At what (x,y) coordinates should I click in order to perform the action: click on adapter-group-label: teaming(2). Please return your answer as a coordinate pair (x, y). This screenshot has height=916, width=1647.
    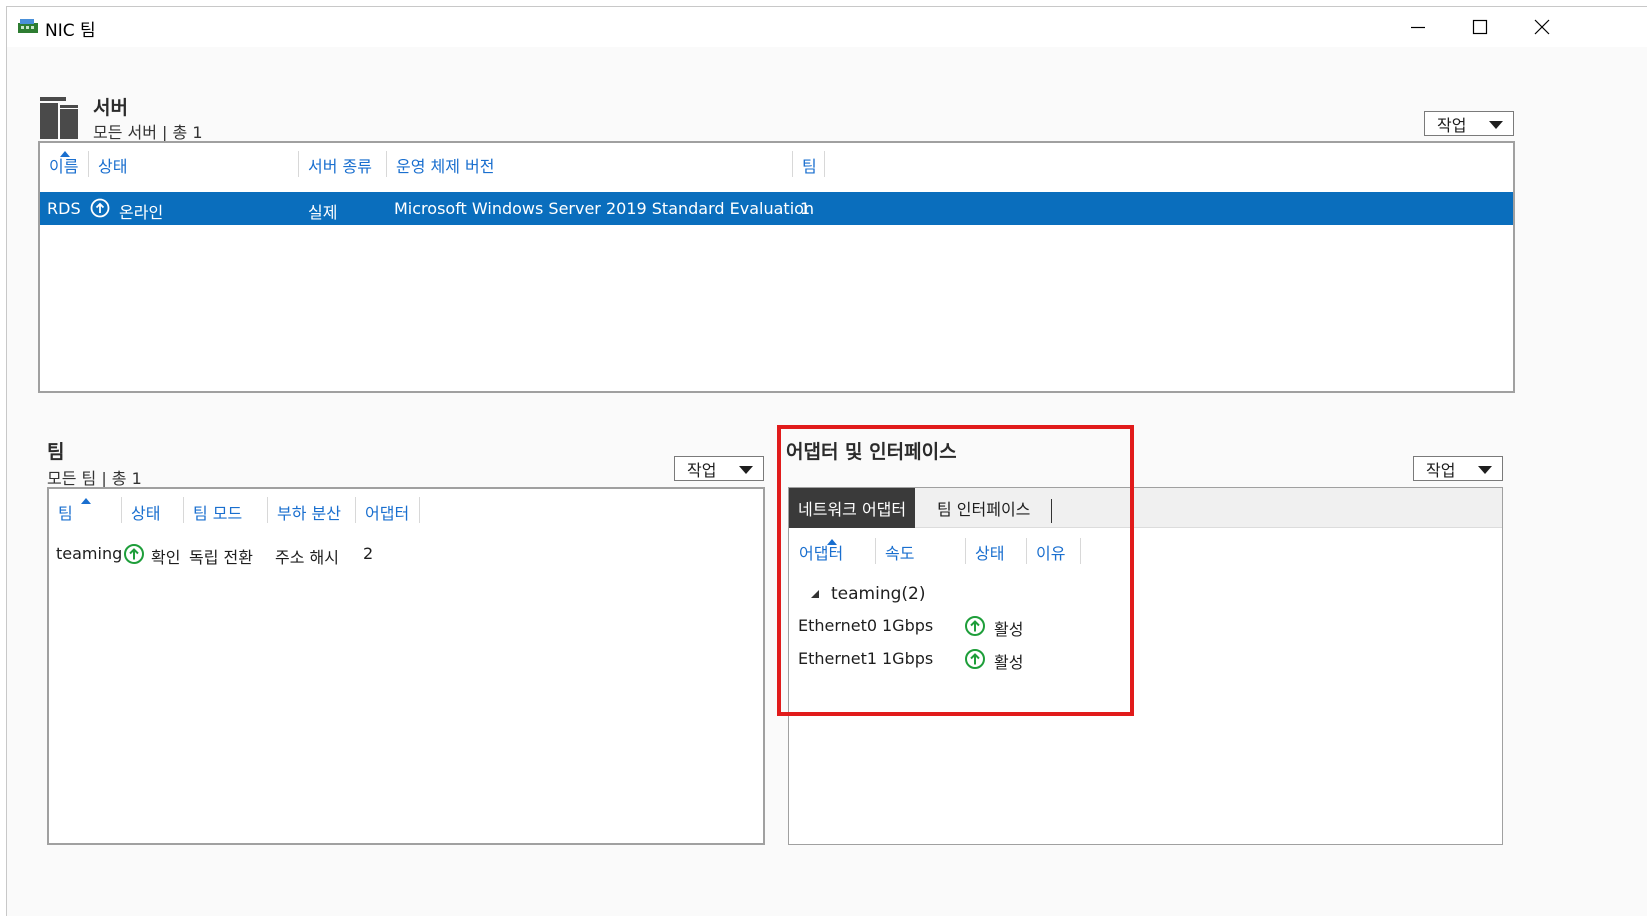
    Looking at the image, I should click on (878, 594).